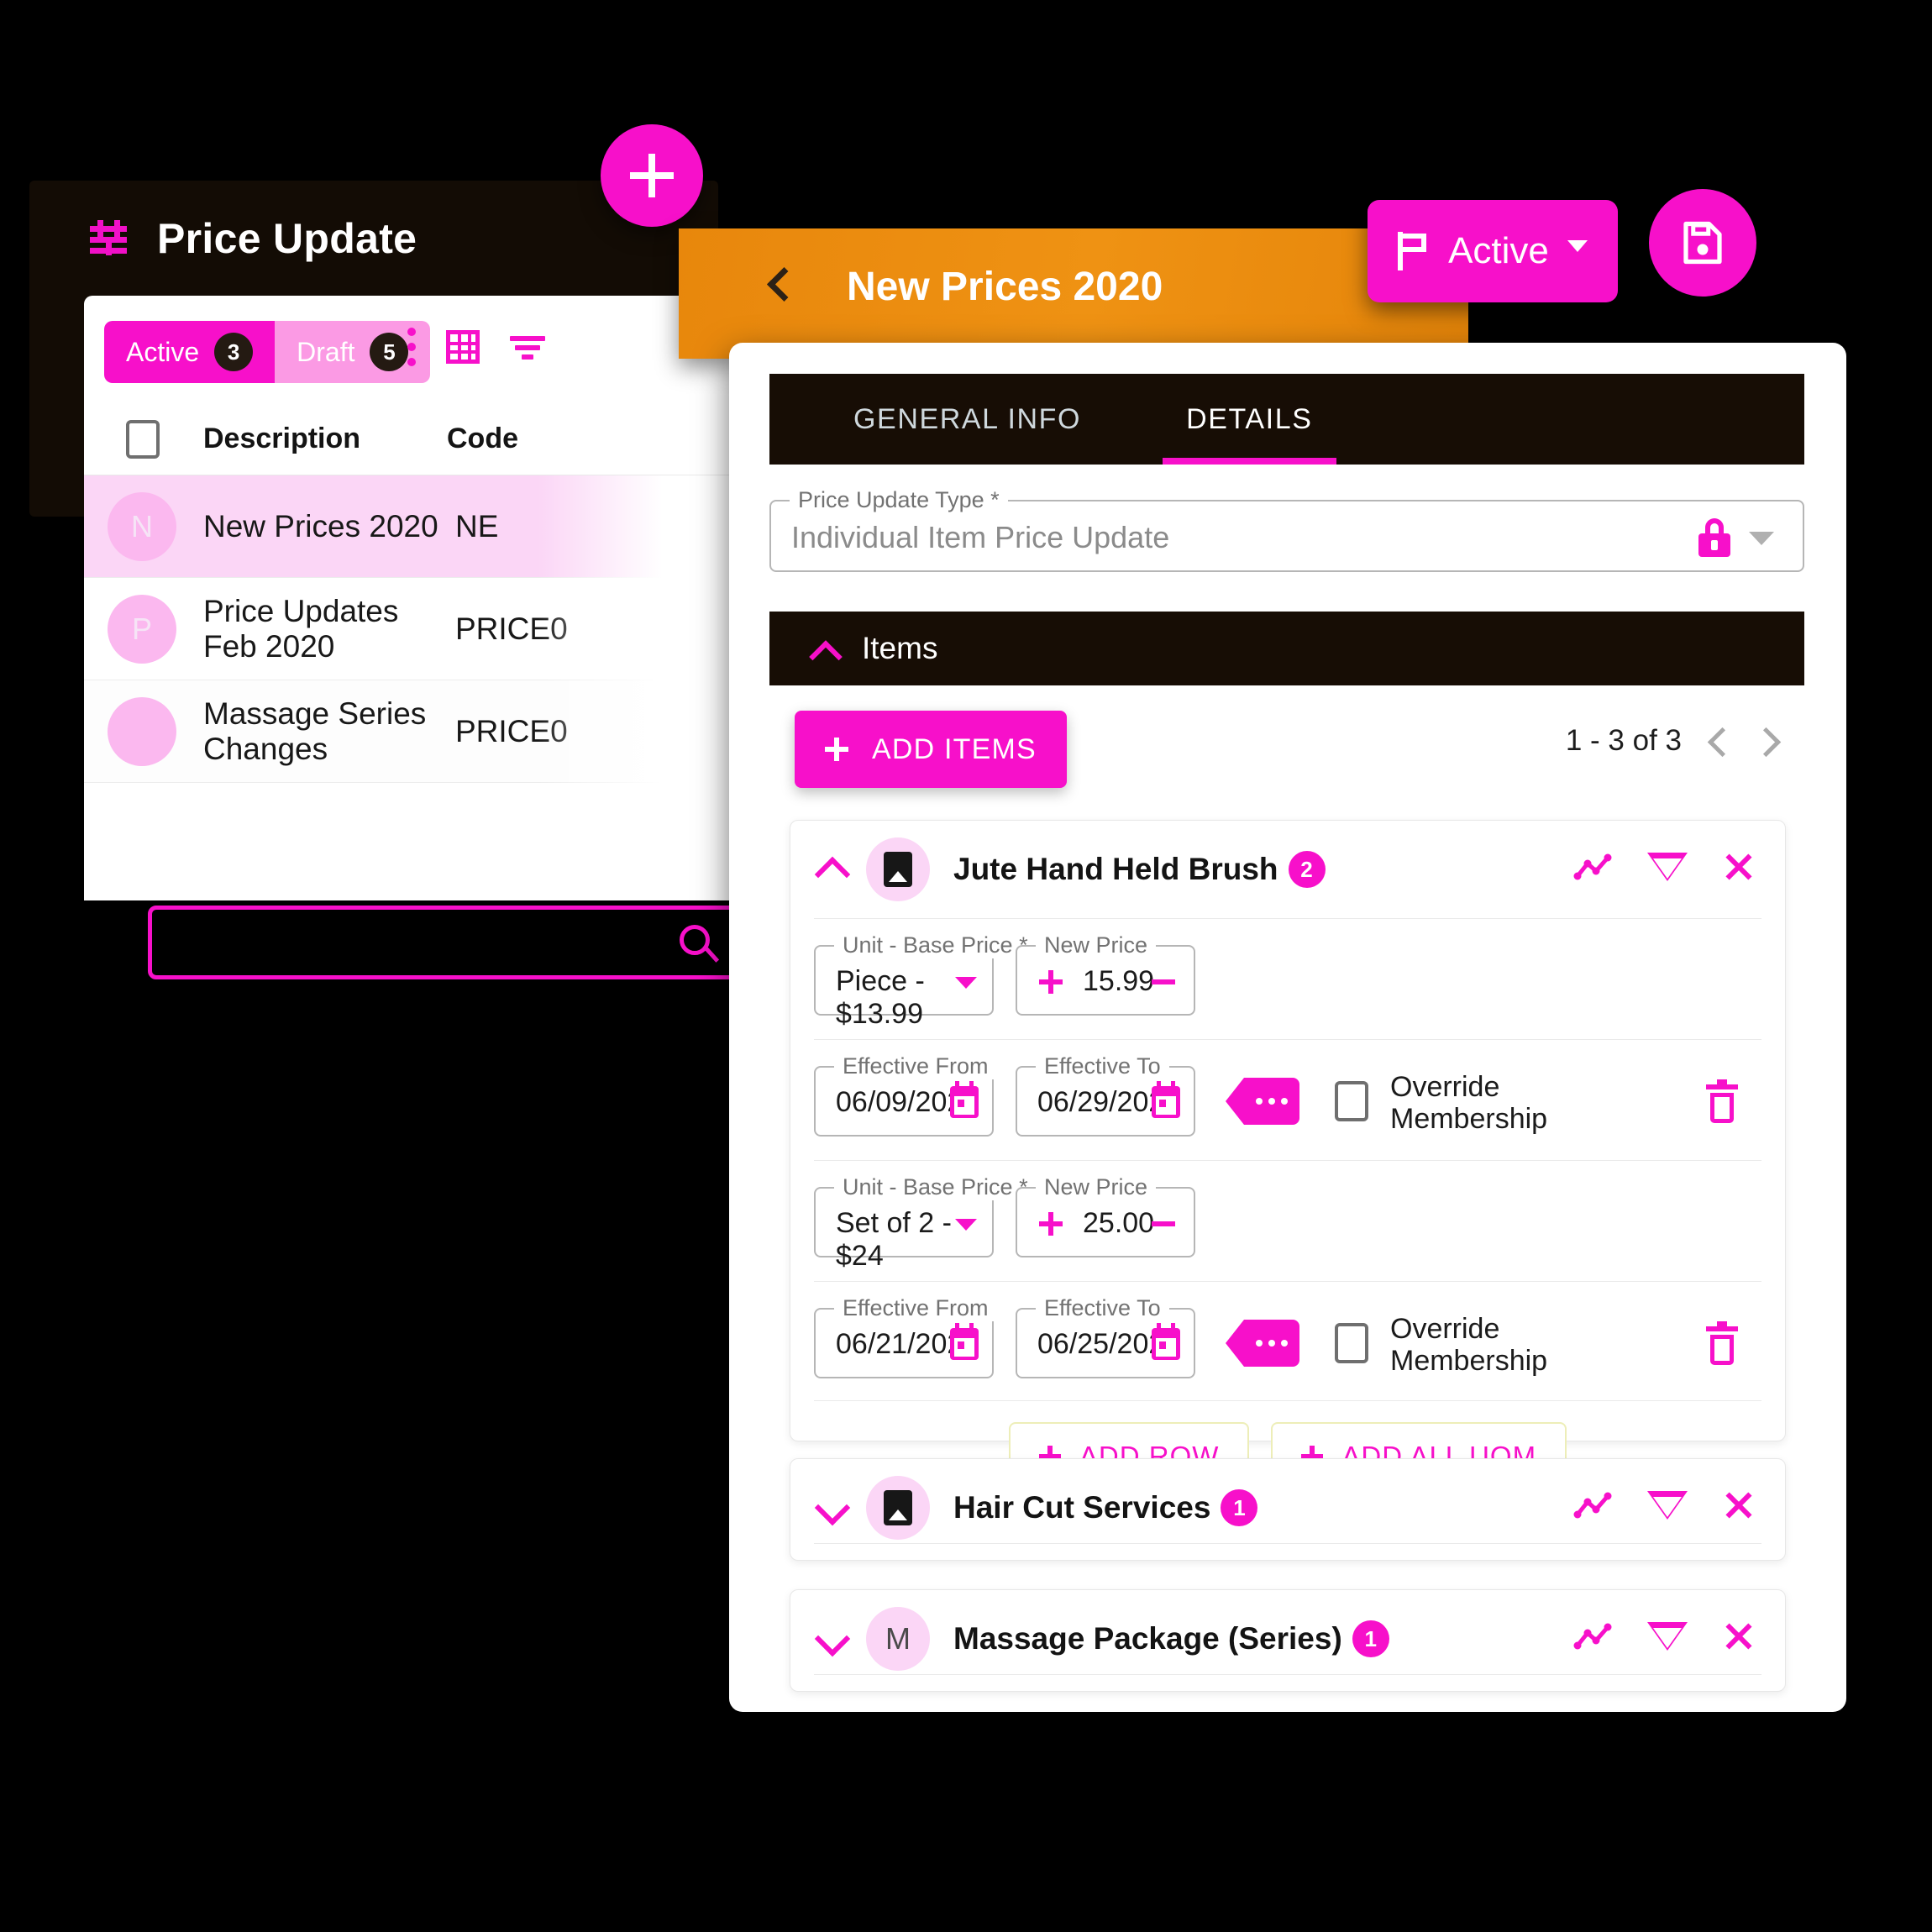  I want to click on segment-draft-label: Draft, so click(326, 351).